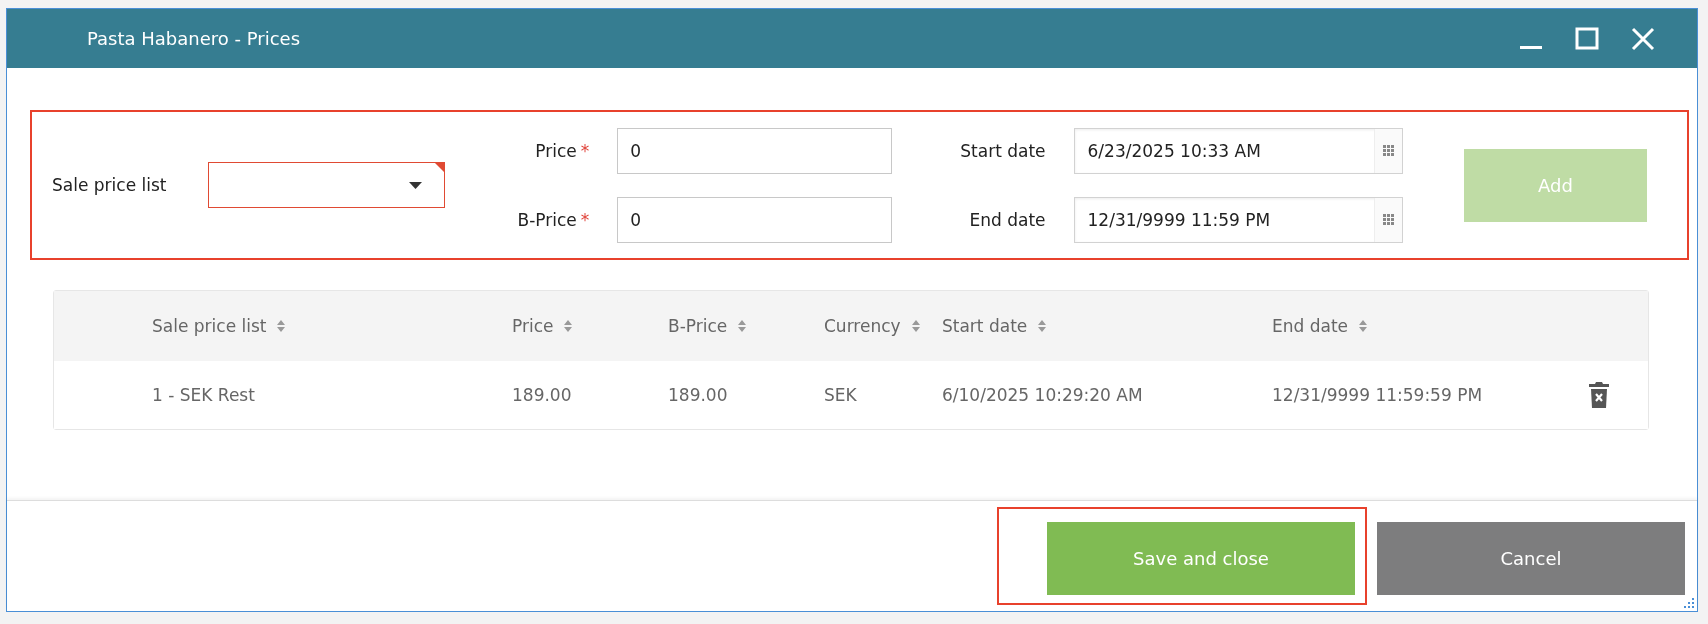 The height and width of the screenshot is (624, 1708). Describe the element at coordinates (1531, 47) in the screenshot. I see `minimize-icon` at that location.